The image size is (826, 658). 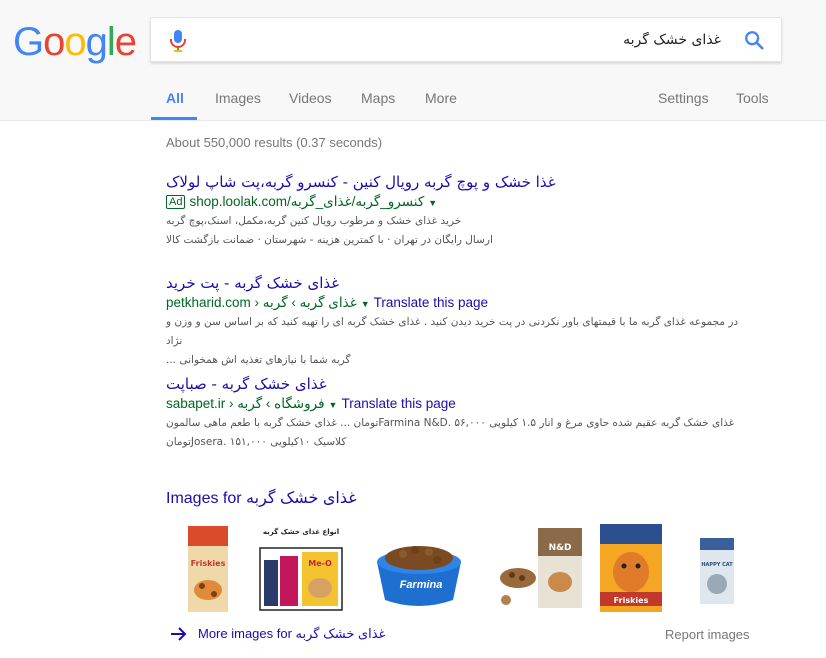 What do you see at coordinates (683, 98) in the screenshot?
I see `settings-link: Settings` at bounding box center [683, 98].